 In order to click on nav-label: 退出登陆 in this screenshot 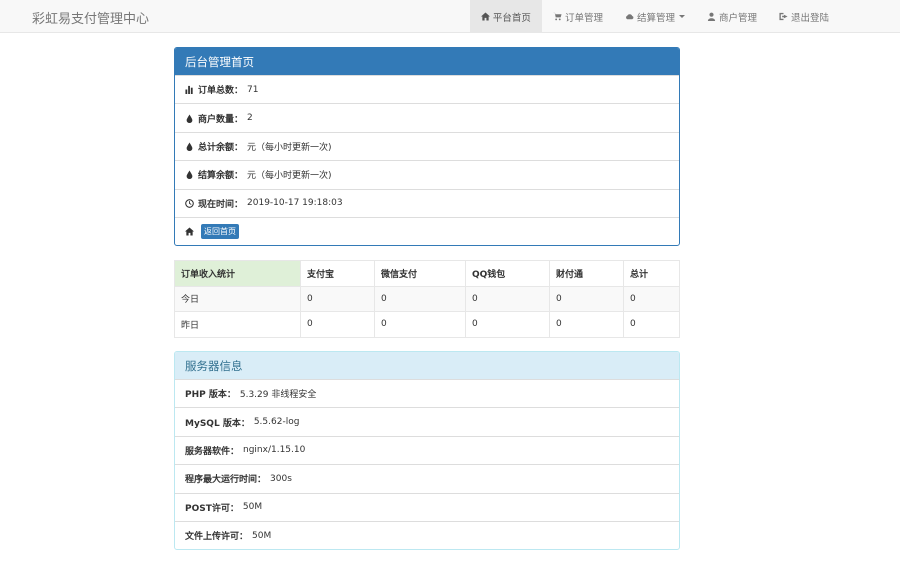, I will do `click(809, 18)`.